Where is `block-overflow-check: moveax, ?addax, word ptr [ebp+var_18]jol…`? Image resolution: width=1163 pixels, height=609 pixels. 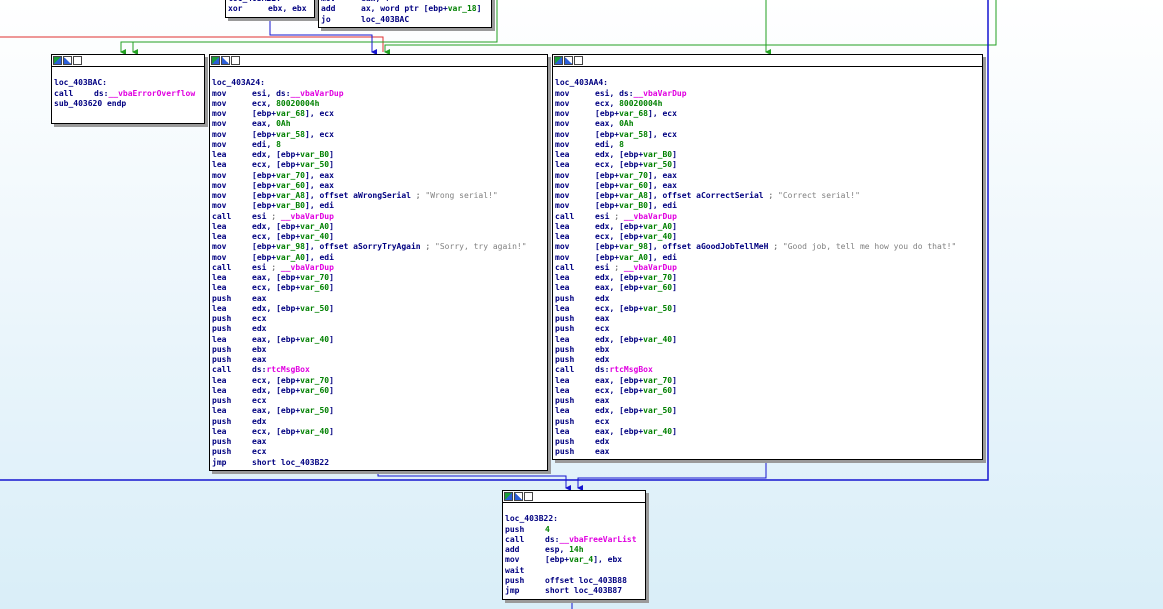
block-overflow-check: moveax, ?addax, word ptr [ebp+var_18]jol… is located at coordinates (405, 14).